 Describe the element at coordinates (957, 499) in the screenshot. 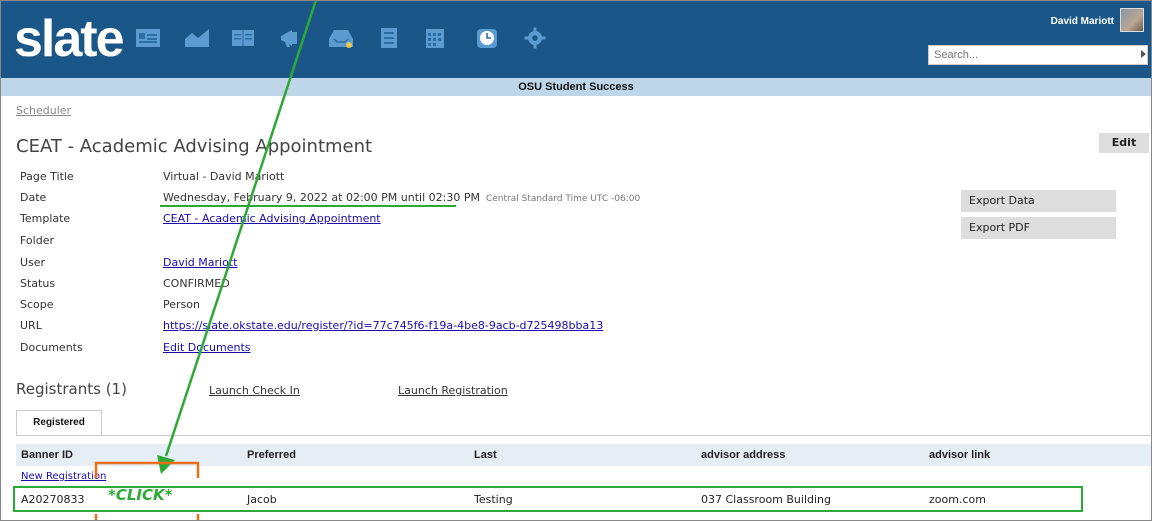

I see `cell-advisor-link: zoom.com` at that location.